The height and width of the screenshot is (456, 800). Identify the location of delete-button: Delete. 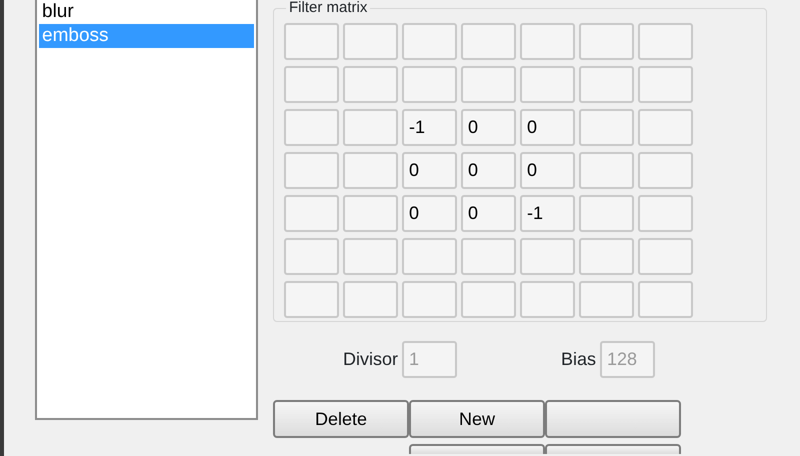
(341, 419).